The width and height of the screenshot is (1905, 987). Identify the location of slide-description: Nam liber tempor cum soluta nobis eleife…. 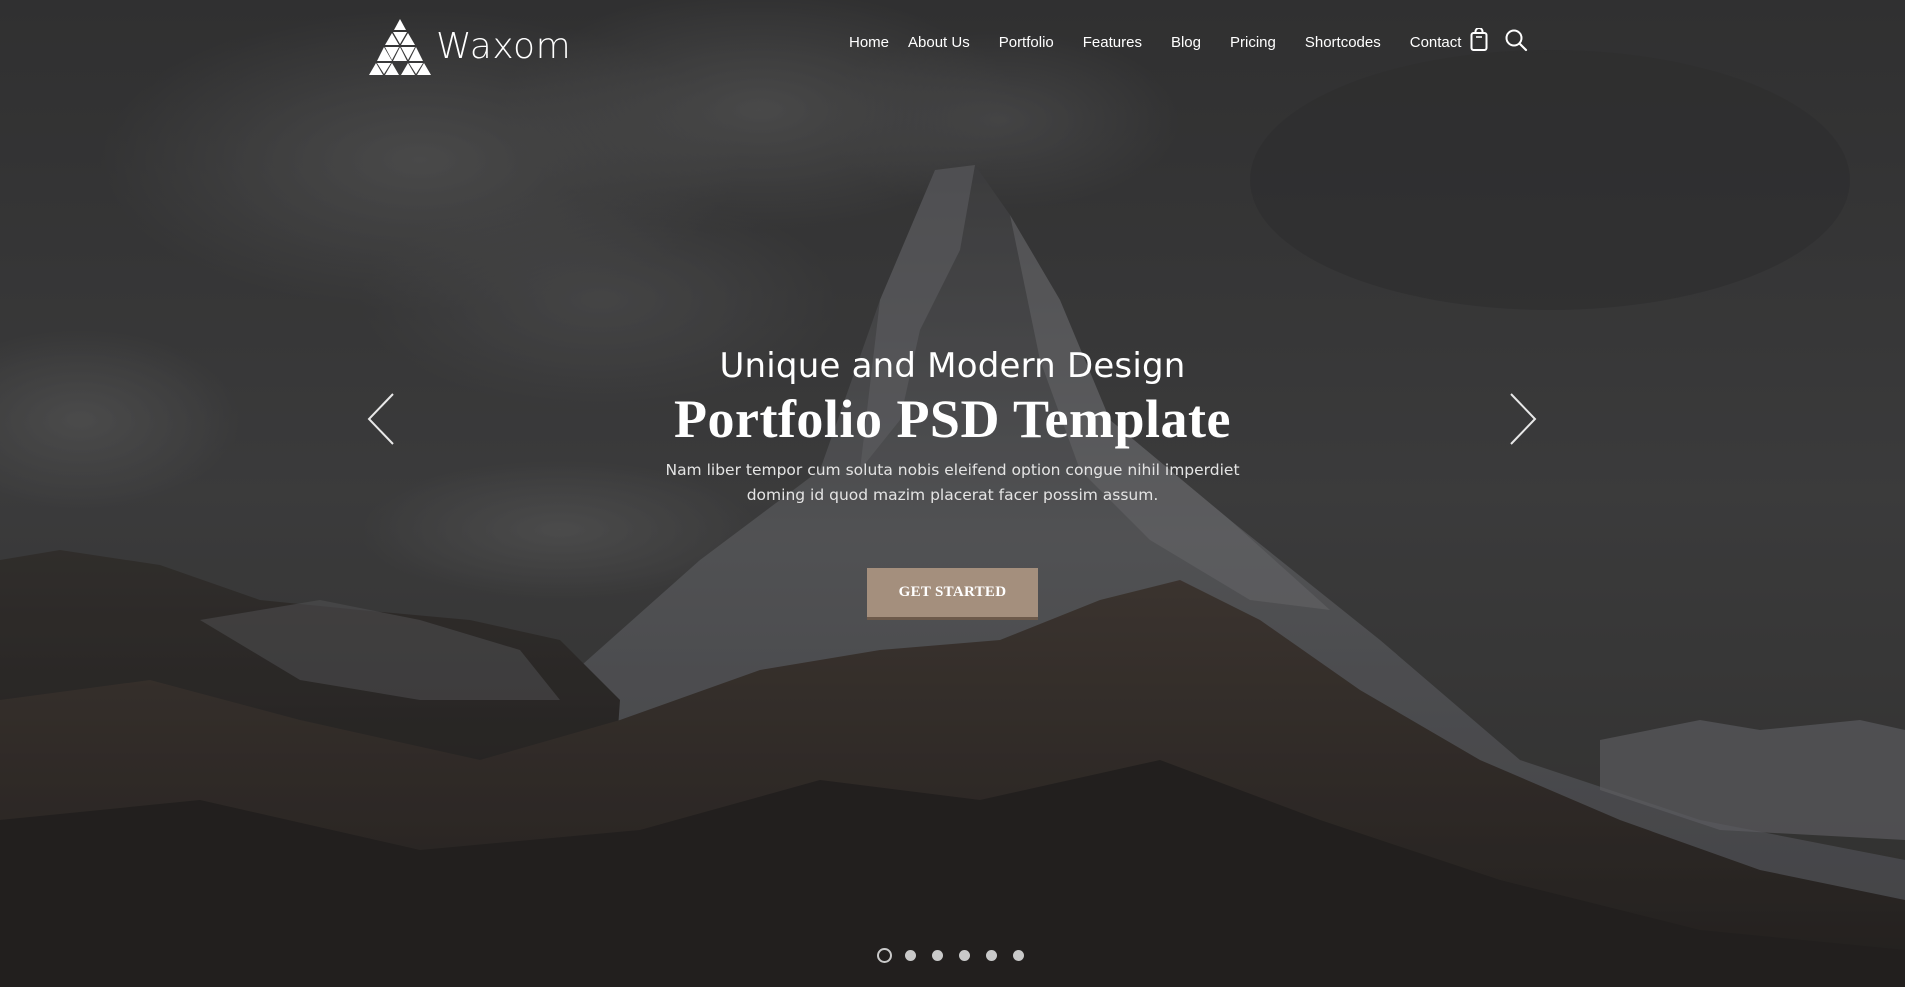
(952, 482).